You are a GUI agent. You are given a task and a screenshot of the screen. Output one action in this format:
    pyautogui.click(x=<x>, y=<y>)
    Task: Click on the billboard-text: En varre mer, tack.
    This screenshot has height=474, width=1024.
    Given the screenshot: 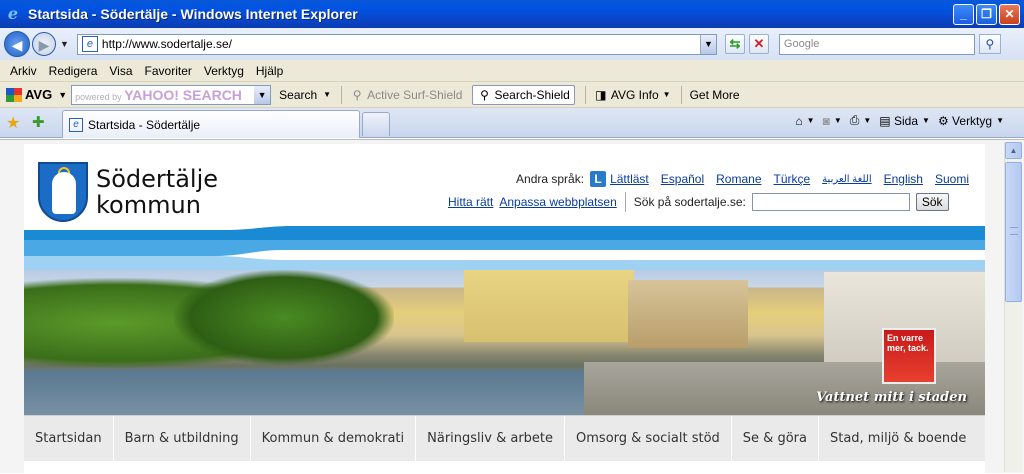 What is the action you would take?
    pyautogui.click(x=908, y=343)
    